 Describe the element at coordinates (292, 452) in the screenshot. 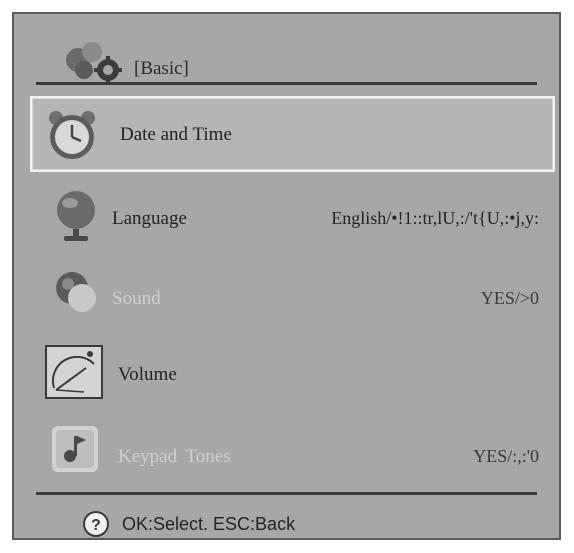

I see `menu-item-keypad-tones: Keypad Tones YES/:,:'0` at that location.